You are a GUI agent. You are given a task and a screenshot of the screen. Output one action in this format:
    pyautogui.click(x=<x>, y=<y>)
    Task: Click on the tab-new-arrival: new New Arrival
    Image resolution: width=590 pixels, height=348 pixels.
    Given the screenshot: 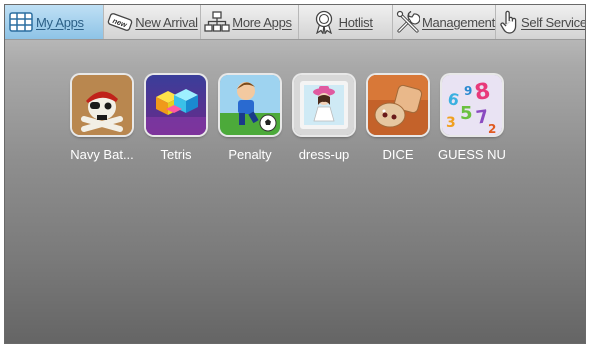 What is the action you would take?
    pyautogui.click(x=153, y=22)
    